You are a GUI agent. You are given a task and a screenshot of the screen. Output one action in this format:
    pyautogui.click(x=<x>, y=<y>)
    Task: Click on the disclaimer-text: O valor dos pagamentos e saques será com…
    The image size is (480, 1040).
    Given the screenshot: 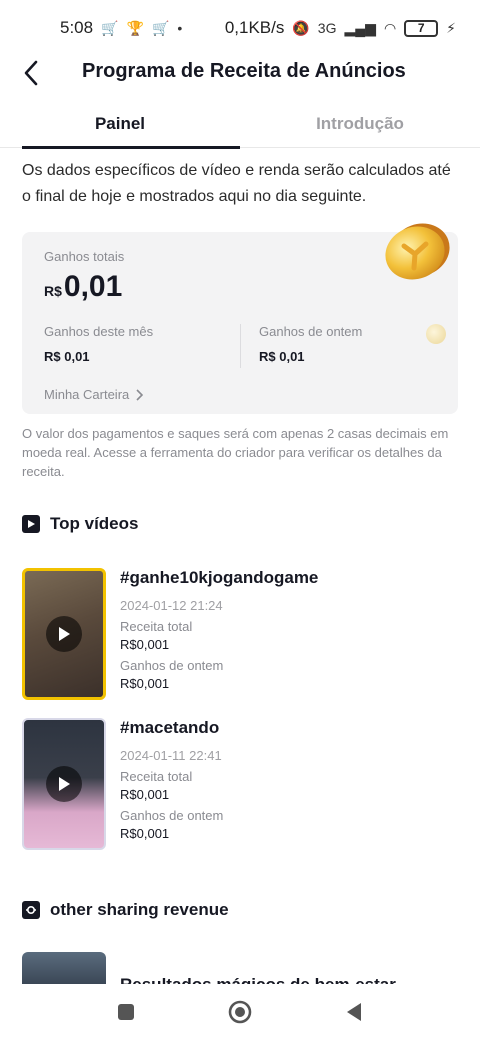 What is the action you would take?
    pyautogui.click(x=235, y=452)
    